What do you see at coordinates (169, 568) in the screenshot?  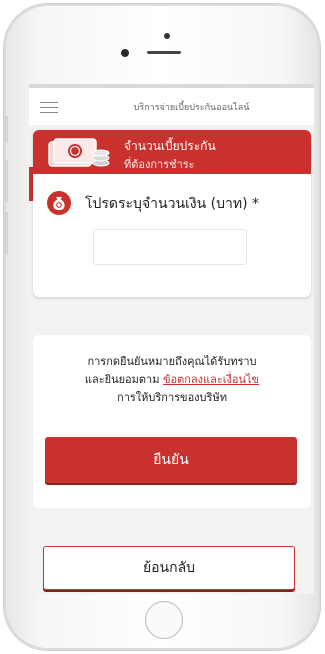 I see `back-button: ย้อนกลับ` at bounding box center [169, 568].